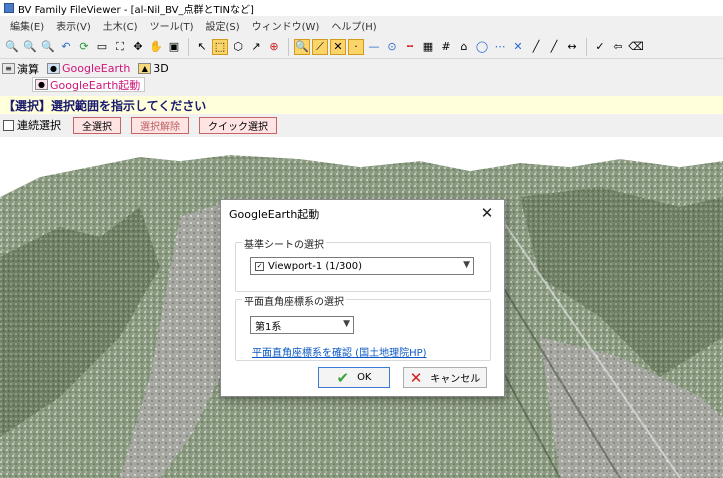 The height and width of the screenshot is (478, 723). I want to click on hand-icon: ✋, so click(156, 47).